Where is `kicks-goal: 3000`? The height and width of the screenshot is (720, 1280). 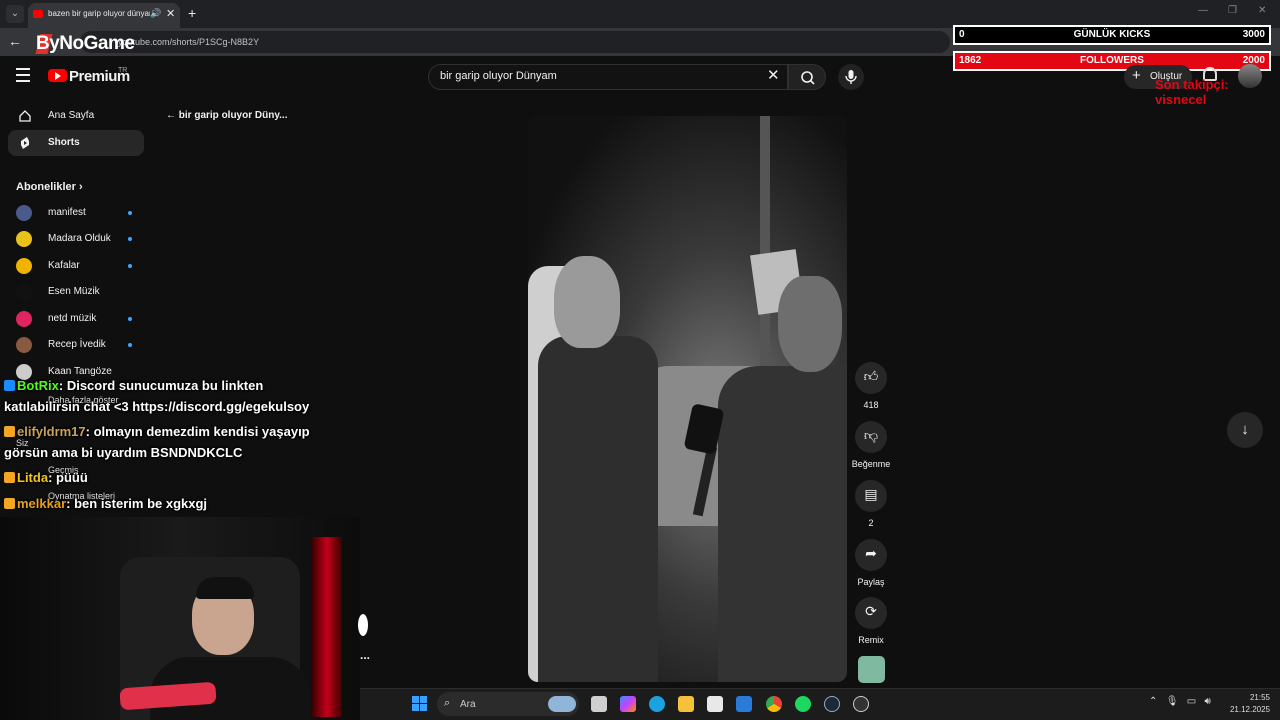 kicks-goal: 3000 is located at coordinates (1253, 34).